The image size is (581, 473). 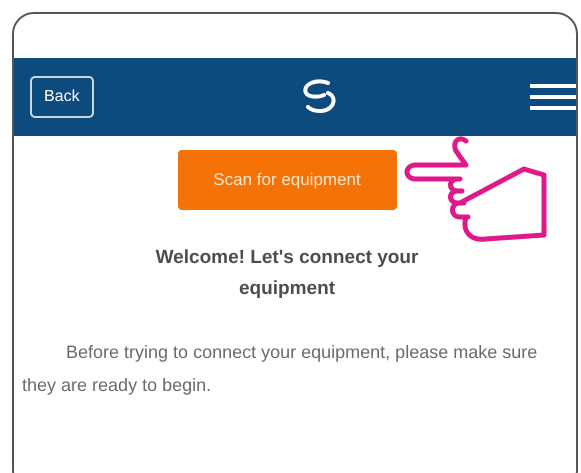 I want to click on instructions-paragraph: Before trying to connect your equipment, please make sure they are ready to begin., so click(x=279, y=369).